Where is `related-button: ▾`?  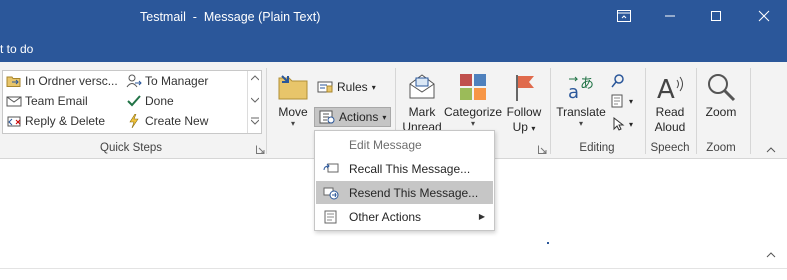
related-button: ▾ is located at coordinates (622, 101).